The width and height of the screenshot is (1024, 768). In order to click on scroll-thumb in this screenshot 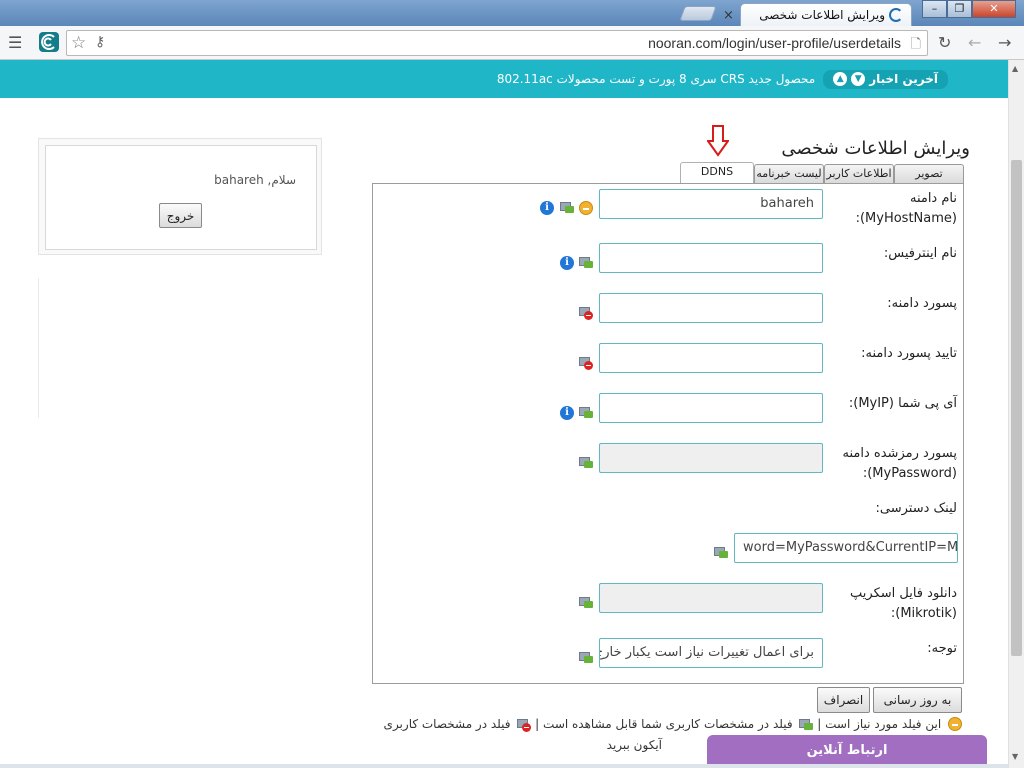, I will do `click(1016, 408)`.